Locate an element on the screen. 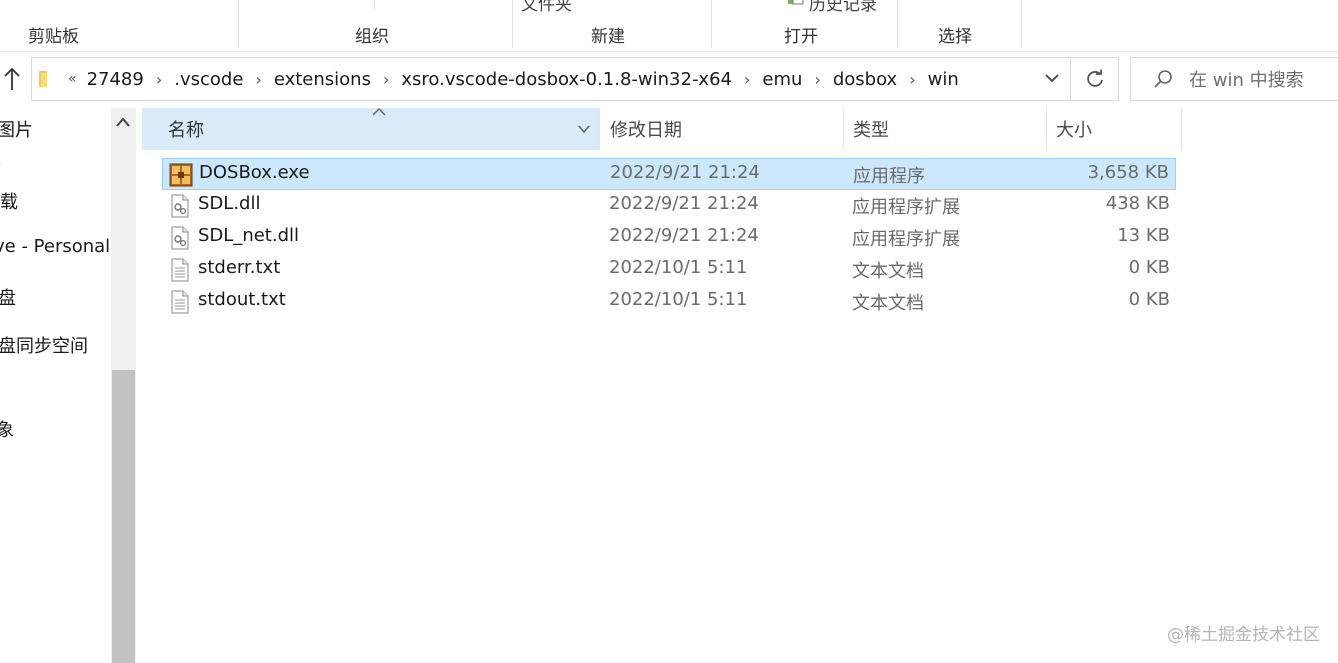  chevron-up-icon is located at coordinates (123, 122).